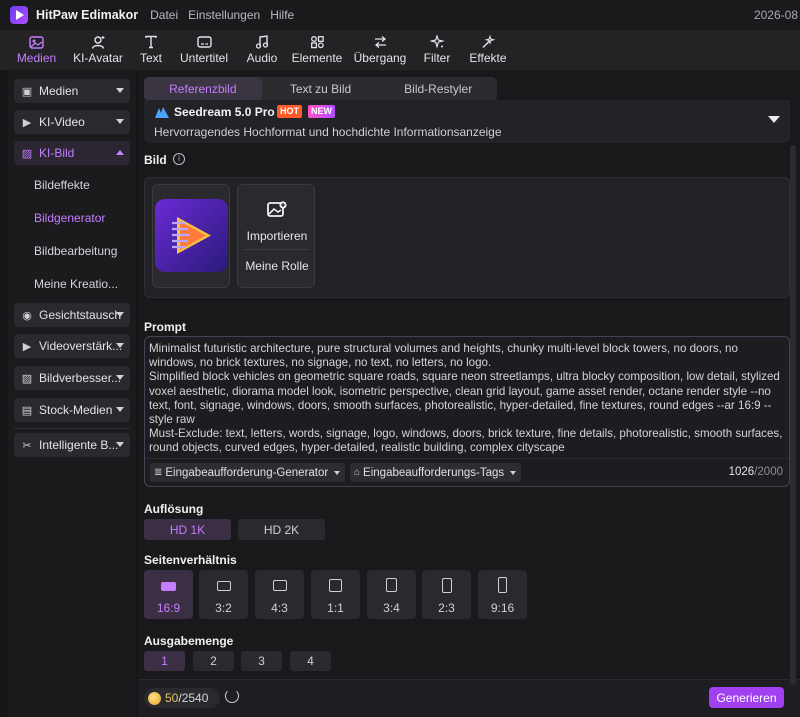  Describe the element at coordinates (27, 445) in the screenshot. I see `smart-tools-icon: ✂` at that location.